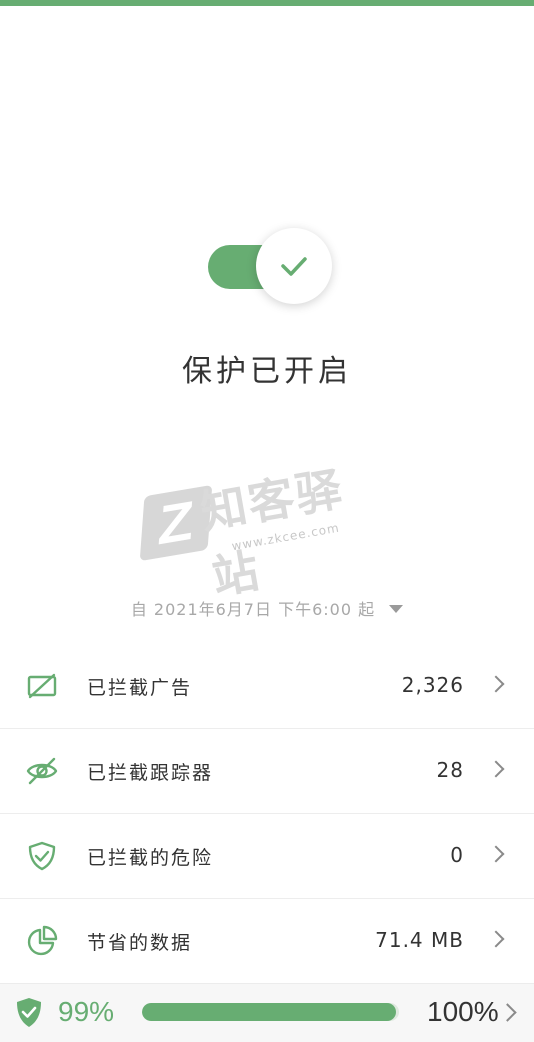 The height and width of the screenshot is (1042, 534). What do you see at coordinates (419, 940) in the screenshot?
I see `stat-value: 71.4 MB` at bounding box center [419, 940].